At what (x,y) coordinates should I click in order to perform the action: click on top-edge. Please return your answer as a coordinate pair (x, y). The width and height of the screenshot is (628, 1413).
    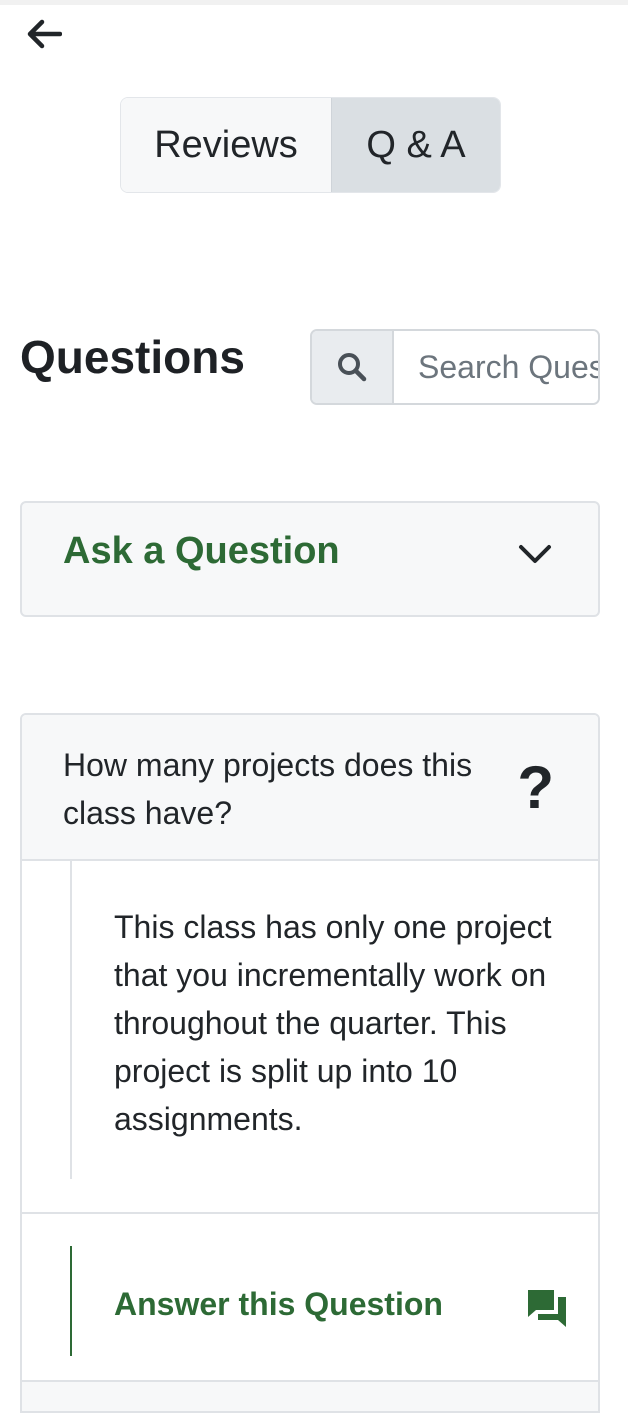
    Looking at the image, I should click on (314, 2).